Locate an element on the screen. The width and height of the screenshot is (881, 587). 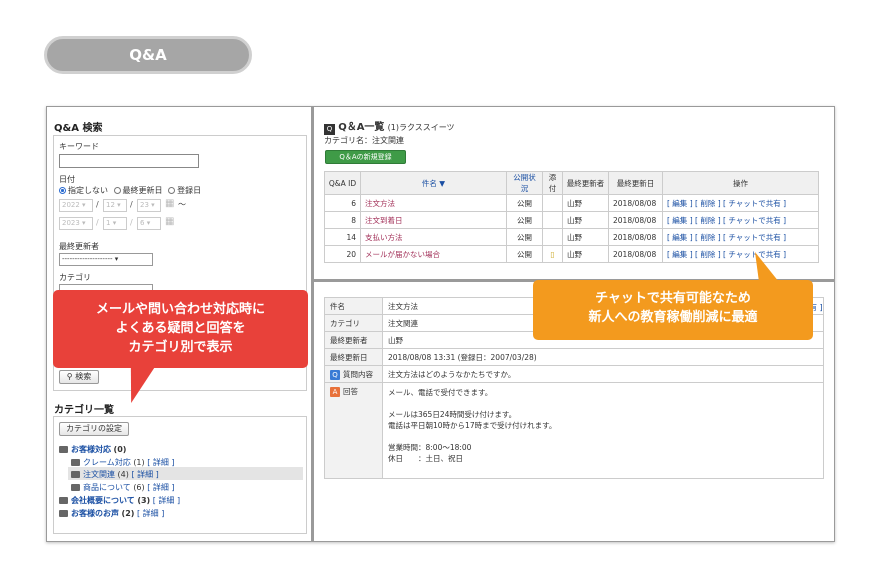
category-label: カテゴリ is located at coordinates (75, 277).